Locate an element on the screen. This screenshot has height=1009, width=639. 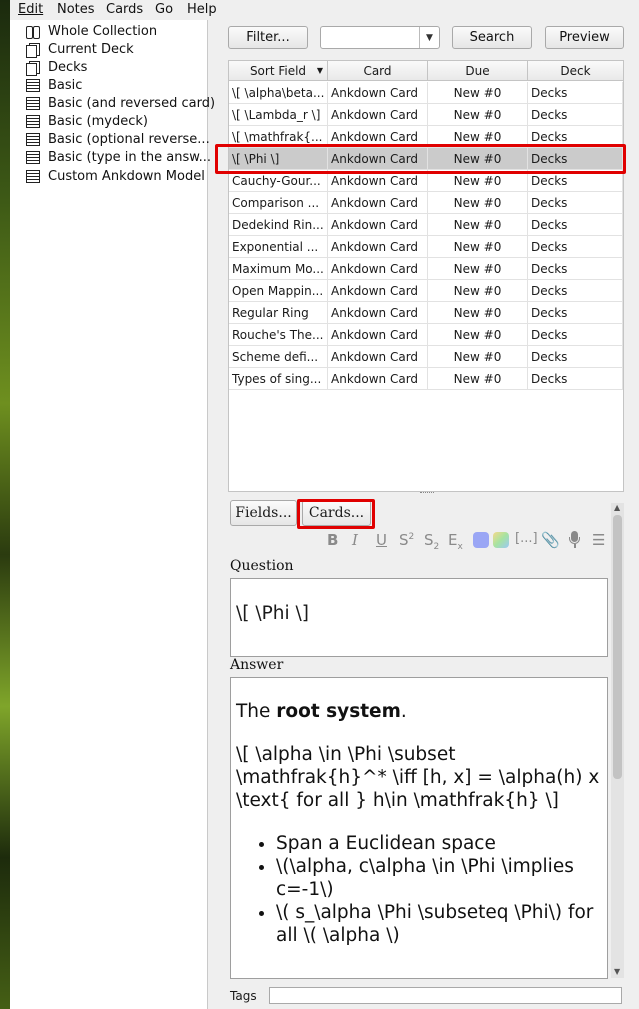
sidebar-item-whole-collection: Whole Collection is located at coordinates (91, 31).